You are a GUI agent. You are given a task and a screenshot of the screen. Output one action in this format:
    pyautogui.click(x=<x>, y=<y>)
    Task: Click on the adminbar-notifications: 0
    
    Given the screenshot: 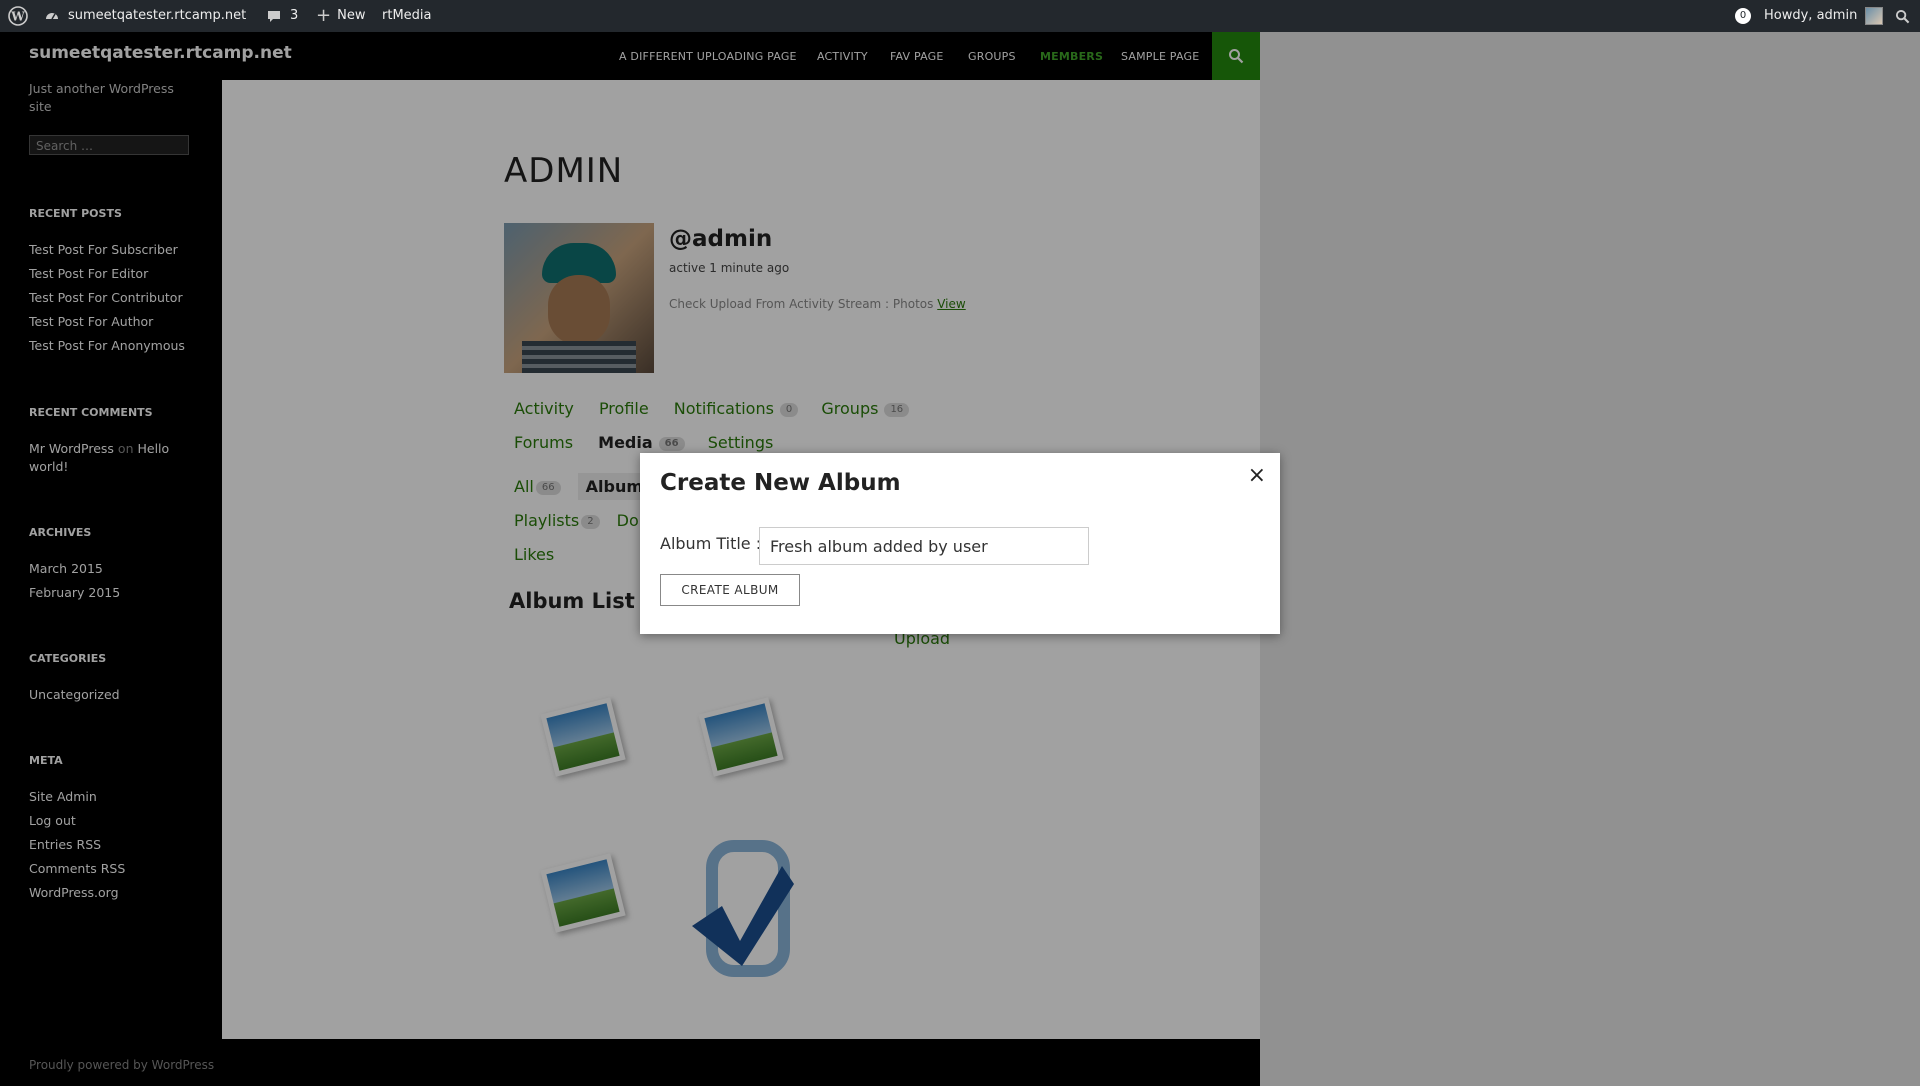 What is the action you would take?
    pyautogui.click(x=1743, y=16)
    